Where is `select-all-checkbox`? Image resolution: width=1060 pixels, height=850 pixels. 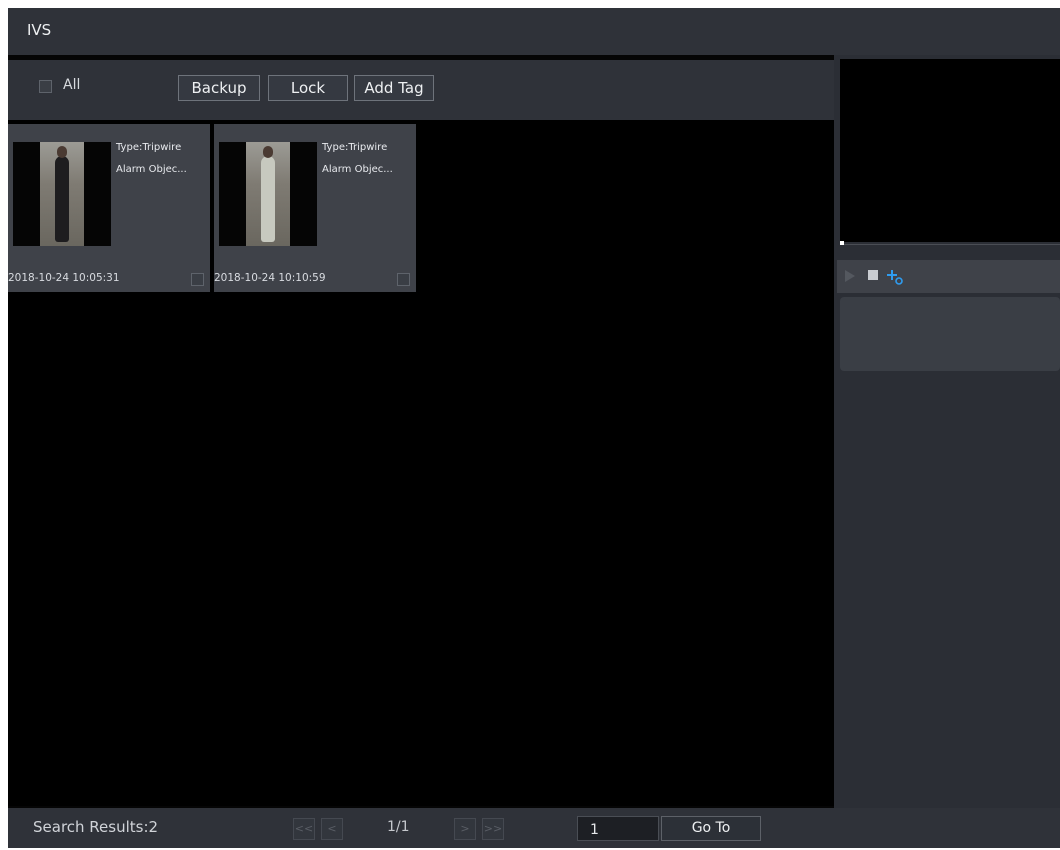
select-all-checkbox is located at coordinates (45, 86).